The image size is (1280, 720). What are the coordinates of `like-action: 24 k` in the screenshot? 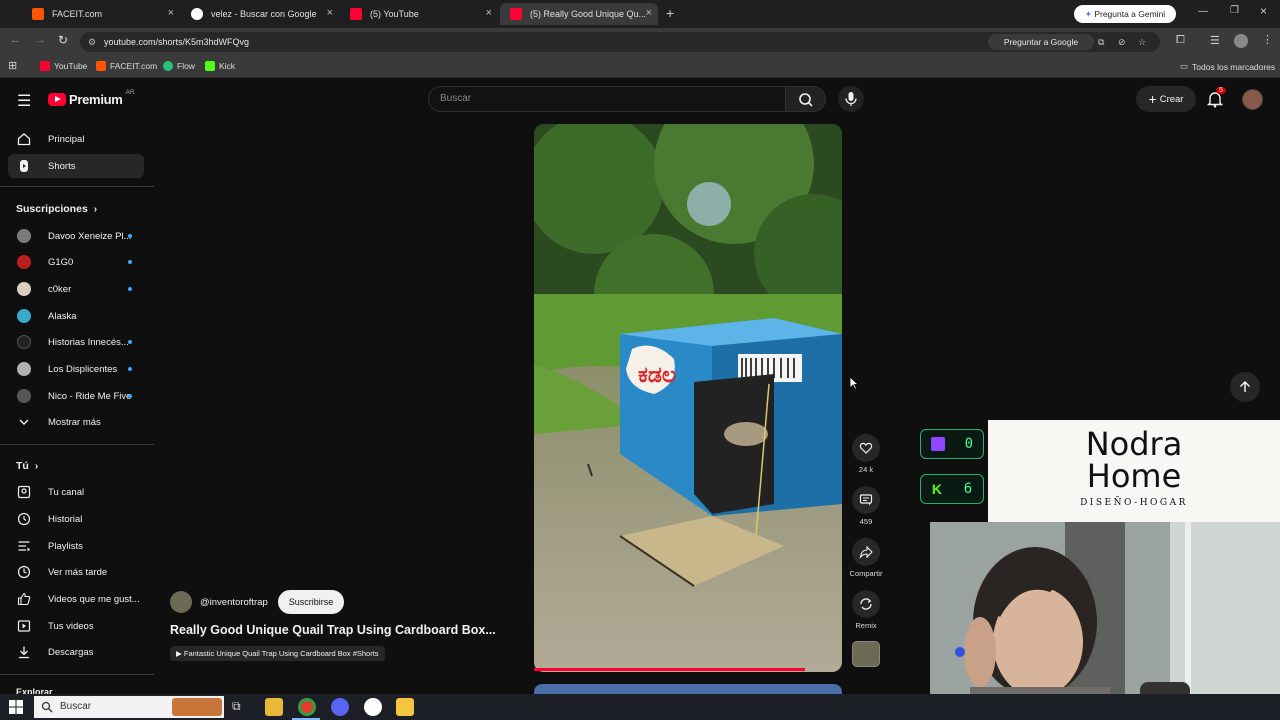 It's located at (866, 454).